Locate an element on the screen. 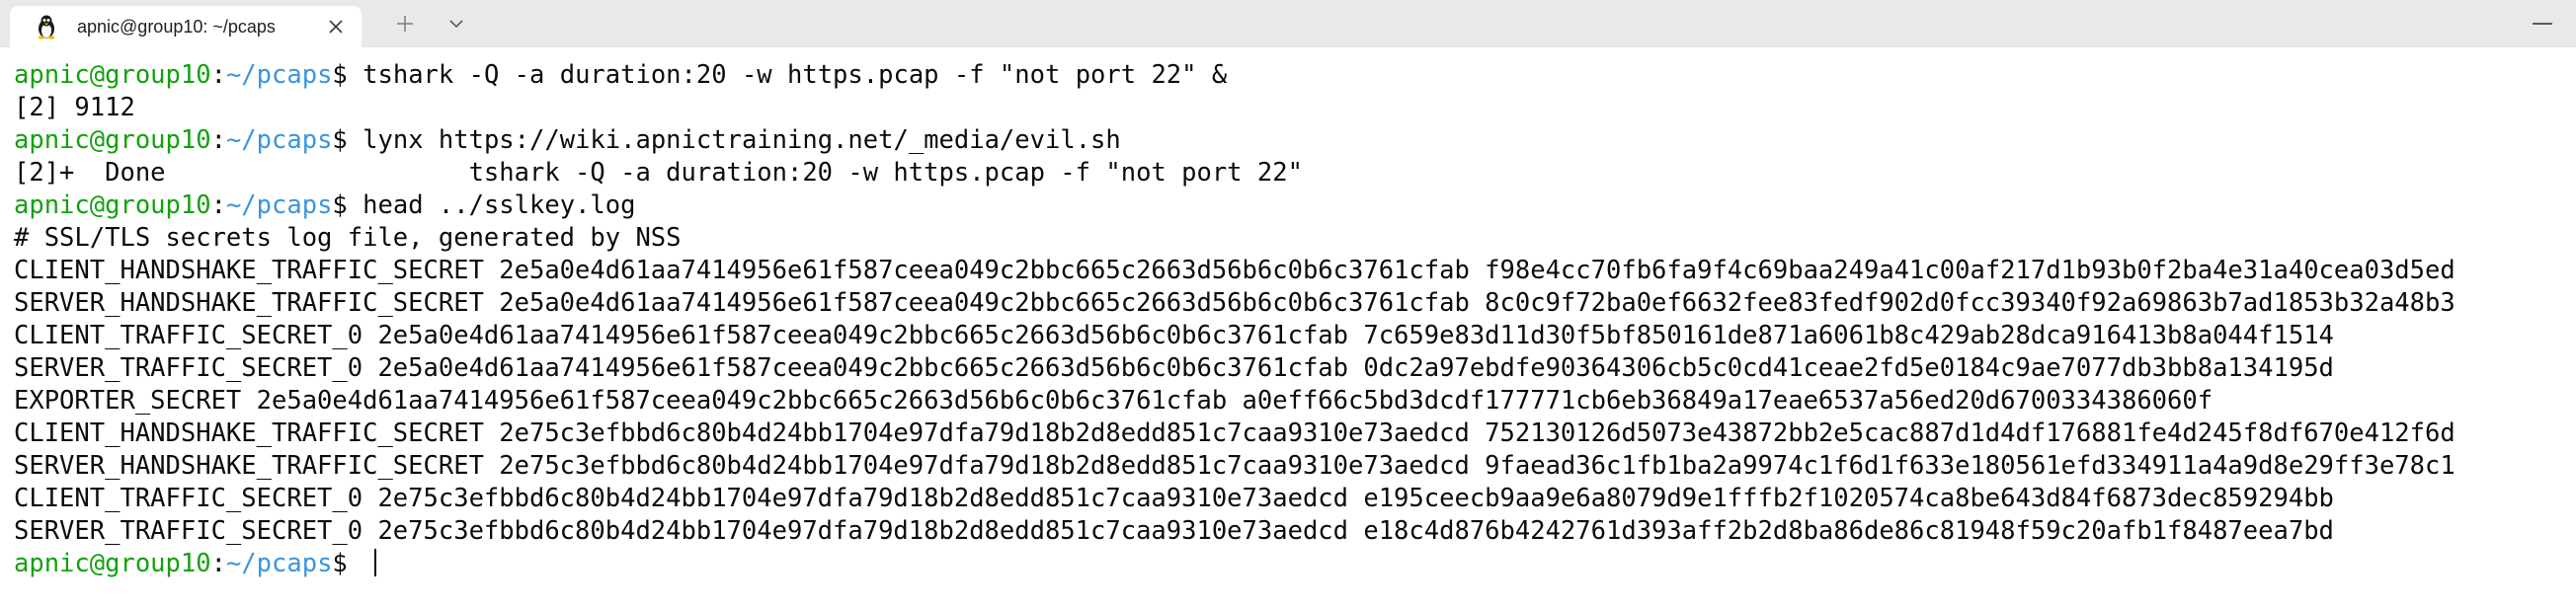 Image resolution: width=2576 pixels, height=608 pixels. tab-close-icon is located at coordinates (336, 26).